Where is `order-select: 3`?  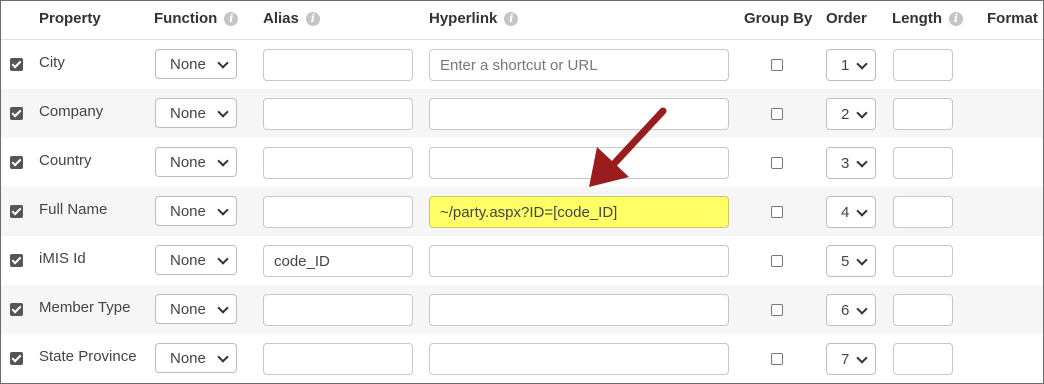
order-select: 3 is located at coordinates (851, 163).